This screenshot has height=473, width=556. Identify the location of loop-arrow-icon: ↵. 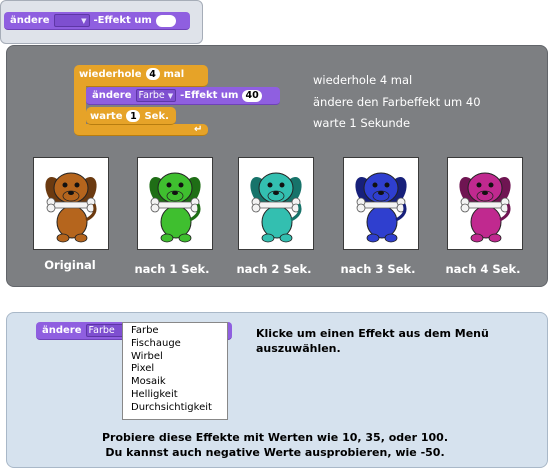
(198, 129).